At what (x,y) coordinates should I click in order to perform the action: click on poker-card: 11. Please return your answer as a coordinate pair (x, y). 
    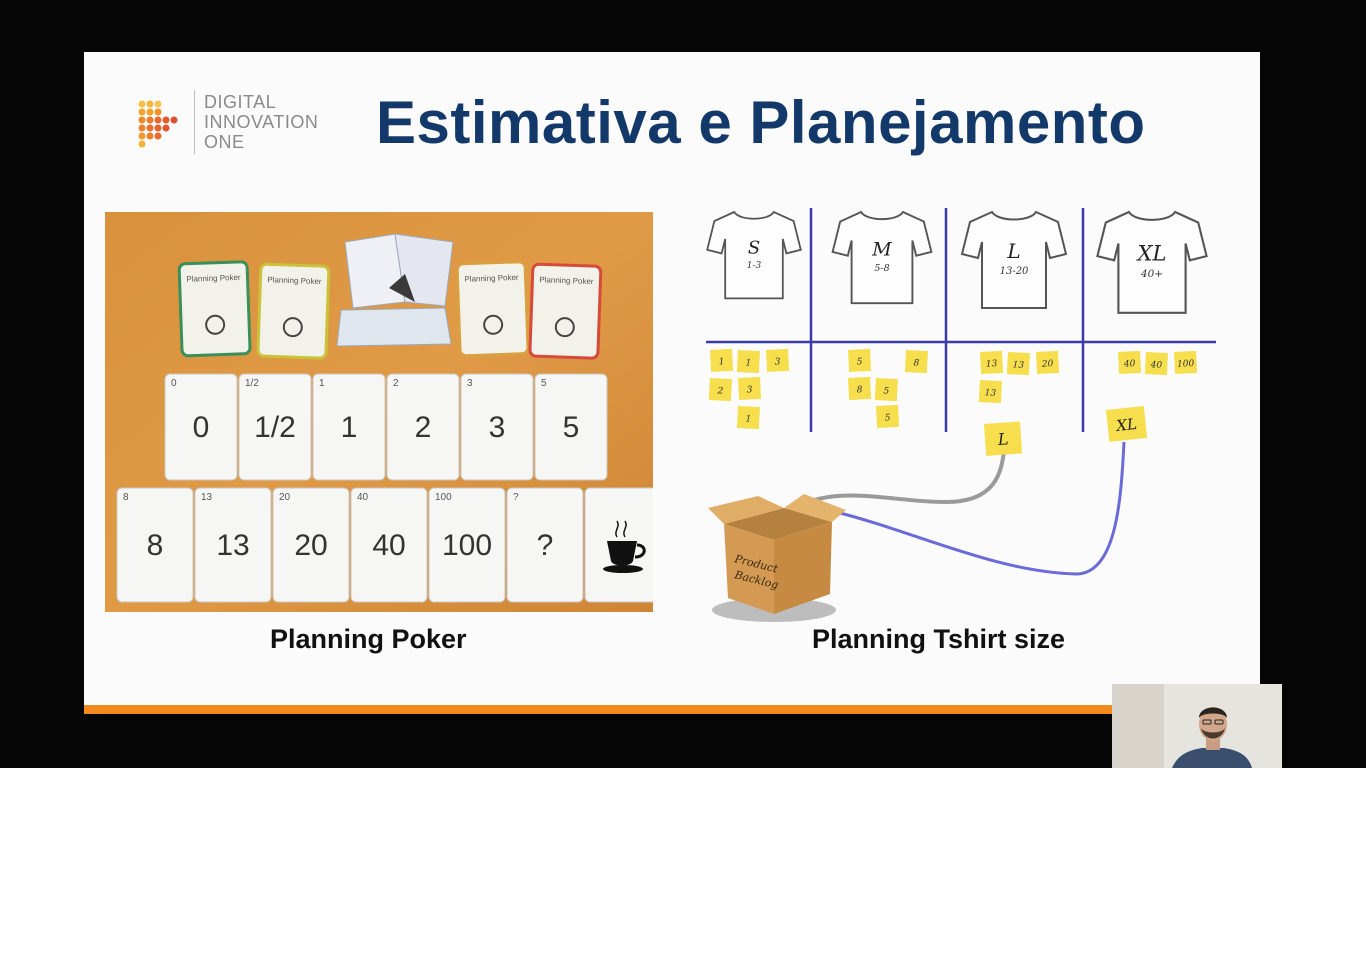
    Looking at the image, I should click on (349, 427).